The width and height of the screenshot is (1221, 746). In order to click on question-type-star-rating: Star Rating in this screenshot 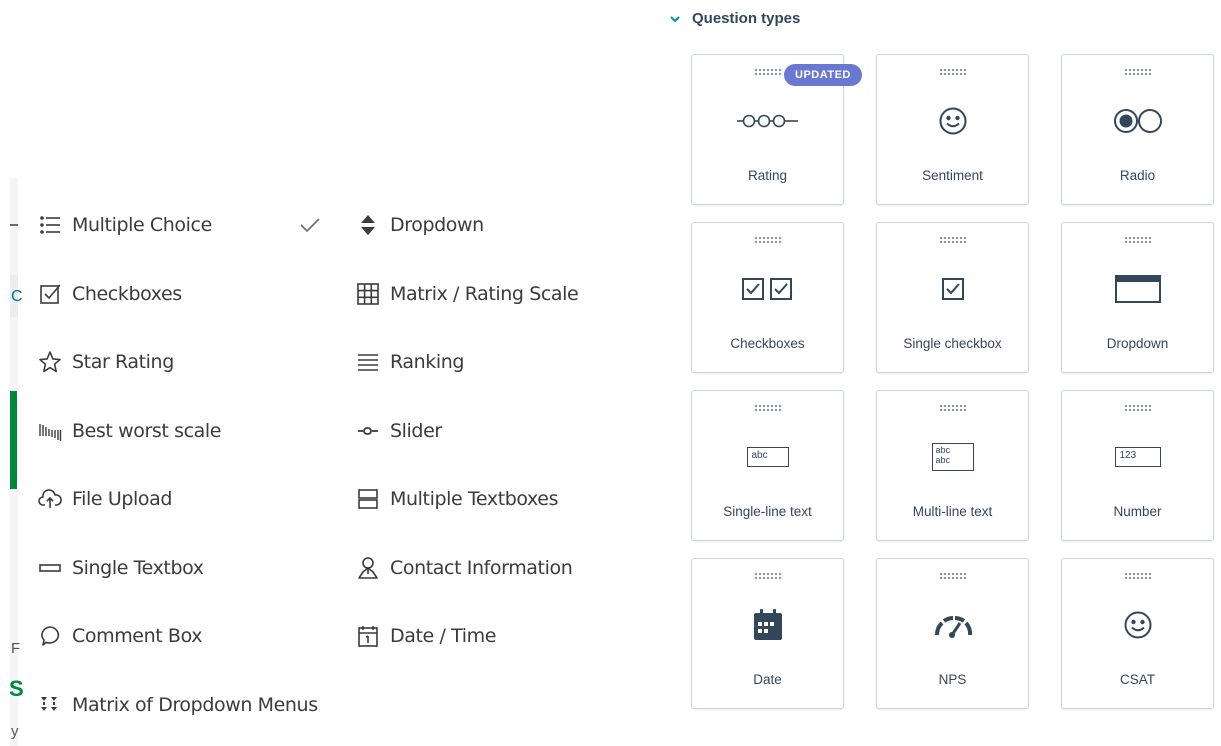, I will do `click(106, 362)`.